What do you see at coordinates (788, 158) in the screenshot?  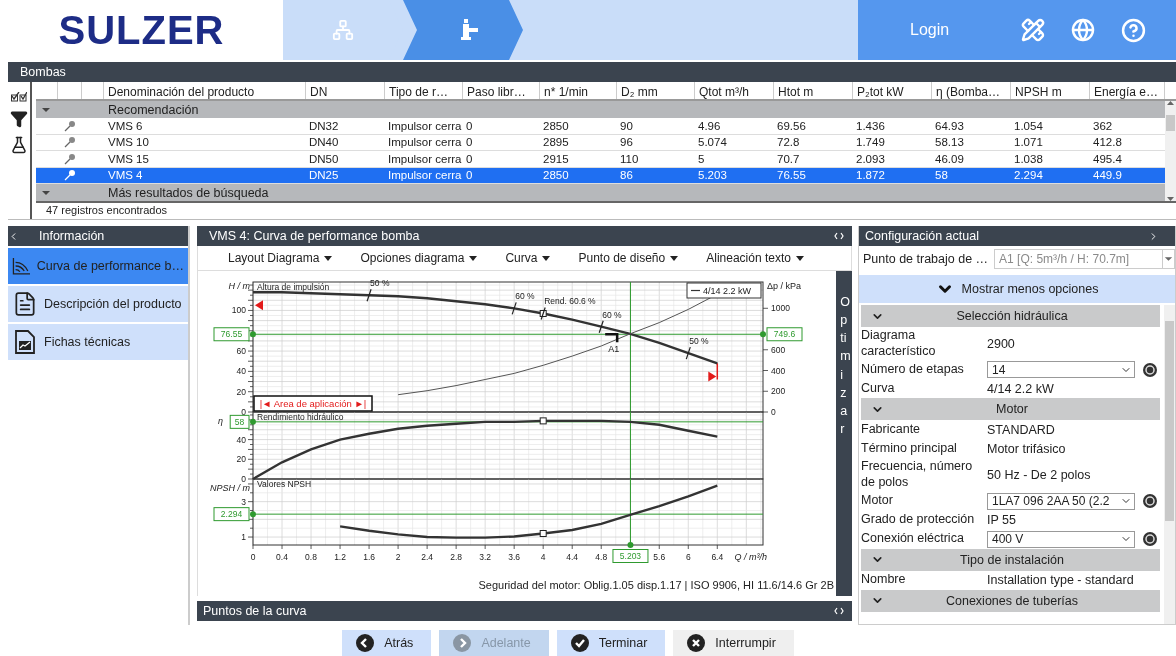 I see `table-cell-text: 70.7` at bounding box center [788, 158].